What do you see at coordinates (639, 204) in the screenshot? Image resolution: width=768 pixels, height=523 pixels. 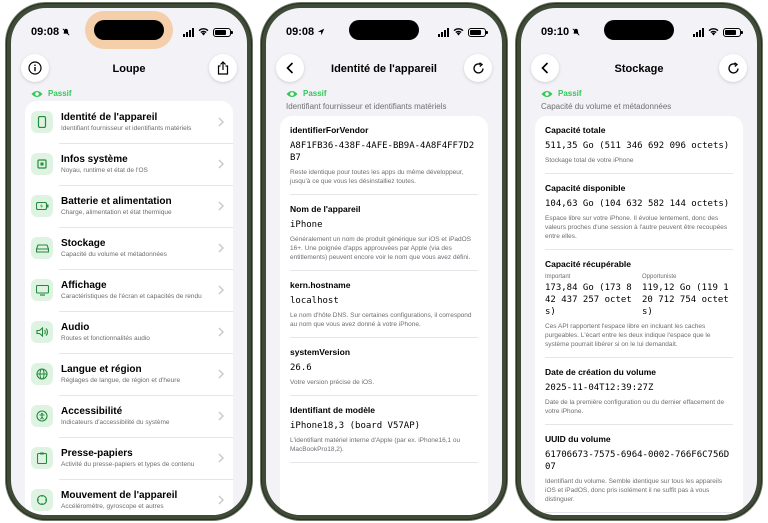 I see `field-value: 104,63 Go (104 632 582 144 octets)` at bounding box center [639, 204].